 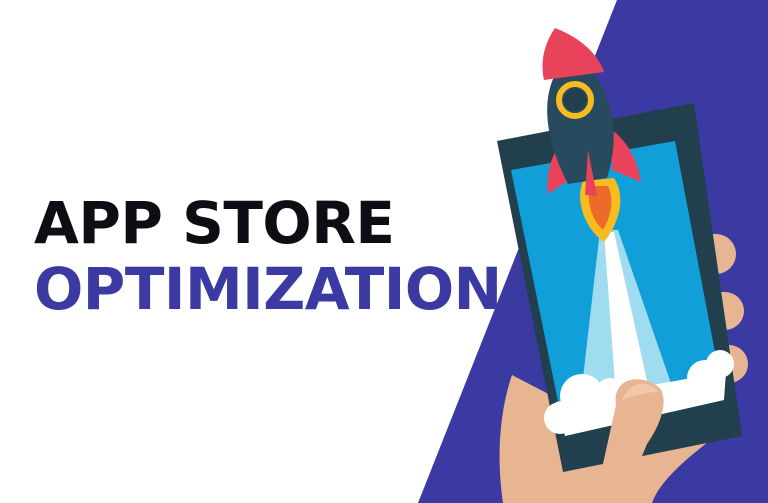 What do you see at coordinates (268, 289) in the screenshot?
I see `headline-line-2: OPTIMIZATION` at bounding box center [268, 289].